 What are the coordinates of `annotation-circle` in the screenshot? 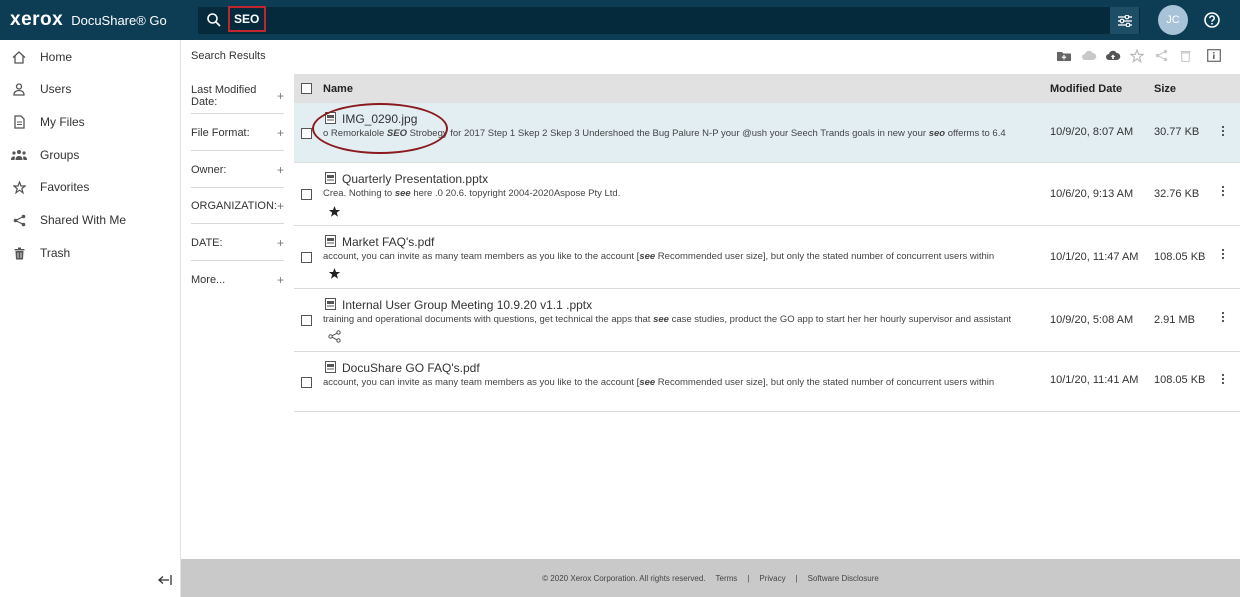 It's located at (380, 128).